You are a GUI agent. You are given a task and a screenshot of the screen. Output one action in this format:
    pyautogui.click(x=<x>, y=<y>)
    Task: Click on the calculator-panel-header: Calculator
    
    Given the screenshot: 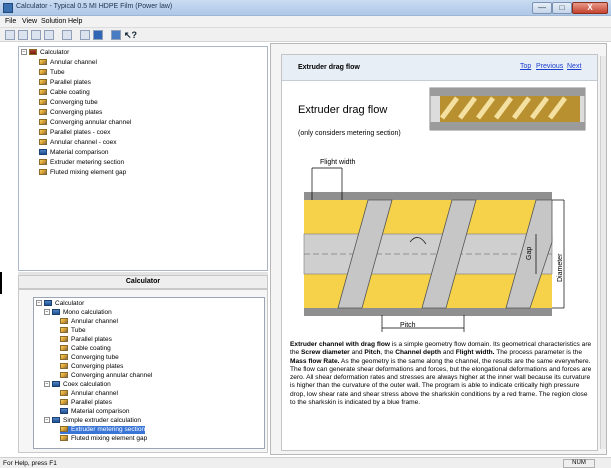 What is the action you would take?
    pyautogui.click(x=143, y=282)
    